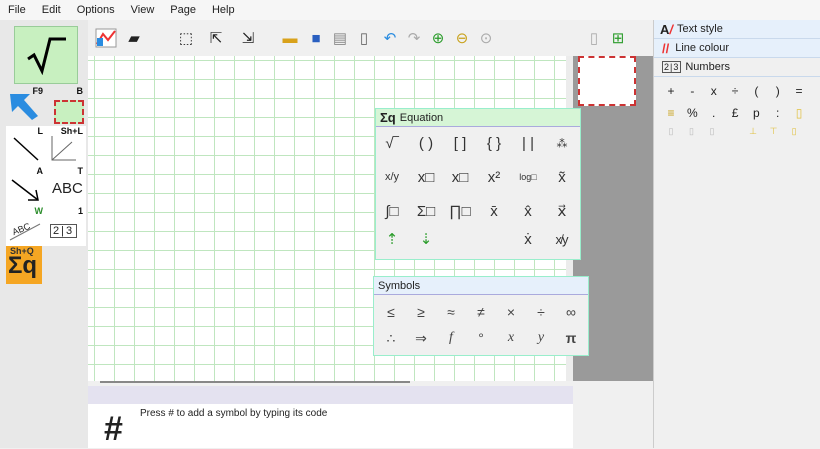 The width and height of the screenshot is (820, 449). Describe the element at coordinates (451, 312) in the screenshot. I see `sym-approx: ≈` at that location.